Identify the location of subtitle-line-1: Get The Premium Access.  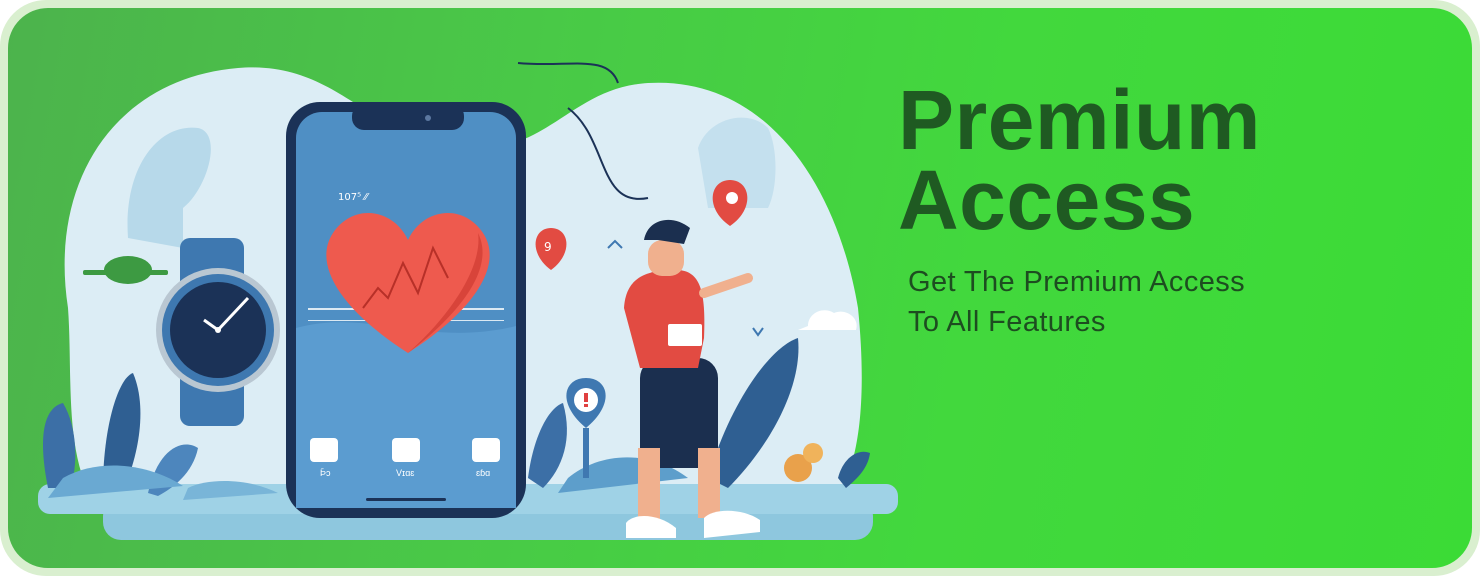
(1077, 282).